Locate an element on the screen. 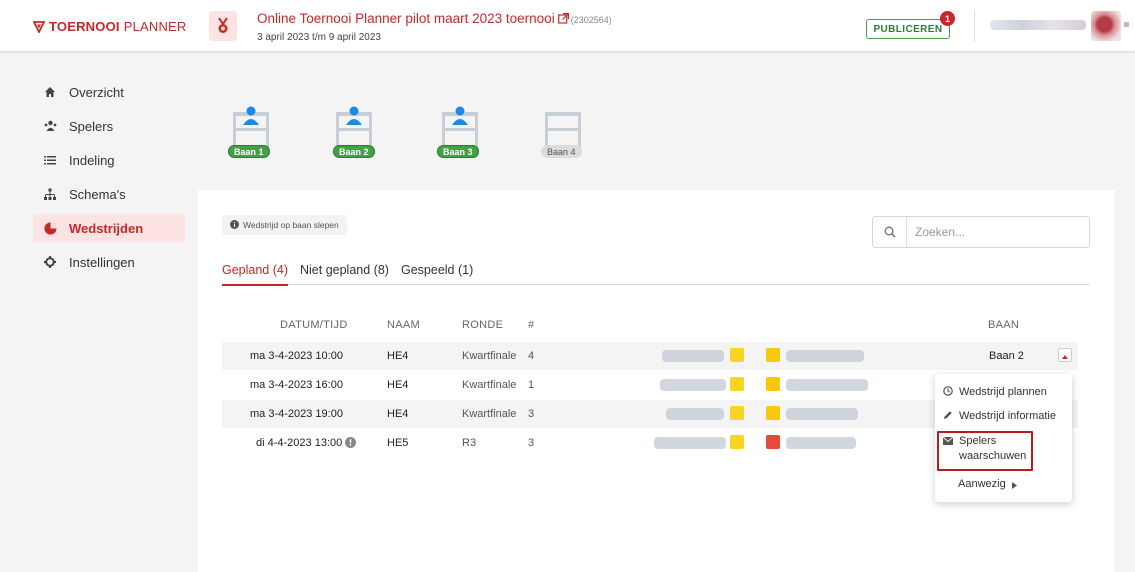 This screenshot has height=572, width=1135. drag-hint: Wedstrijd op baan slepen is located at coordinates (284, 225).